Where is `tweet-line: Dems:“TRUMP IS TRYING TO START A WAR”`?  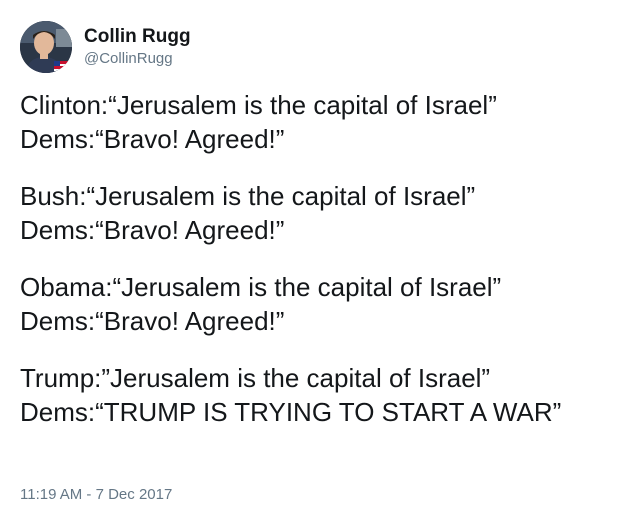 tweet-line: Dems:“TRUMP IS TRYING TO START A WAR” is located at coordinates (291, 412).